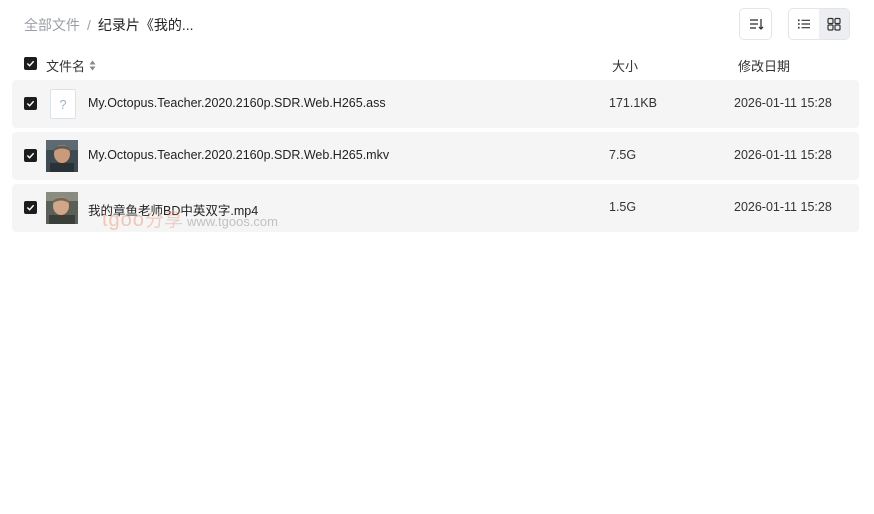 The image size is (874, 514). What do you see at coordinates (625, 65) in the screenshot?
I see `column-header-size: 大小` at bounding box center [625, 65].